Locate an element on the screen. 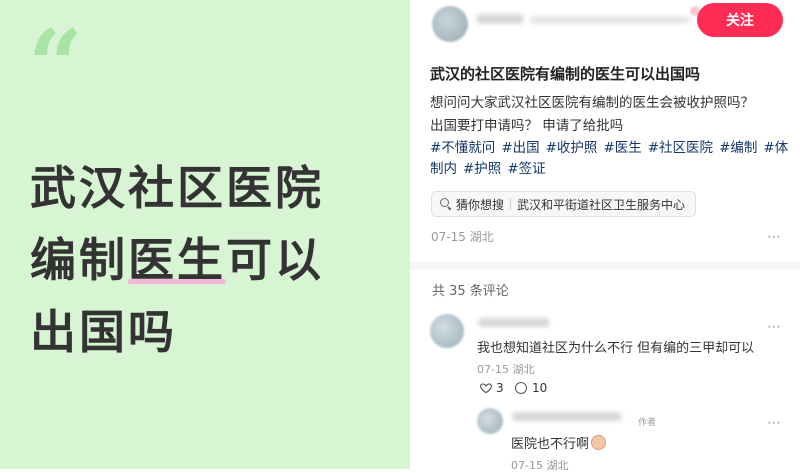  headline-highlight-yisheng: 医生 is located at coordinates (177, 260).